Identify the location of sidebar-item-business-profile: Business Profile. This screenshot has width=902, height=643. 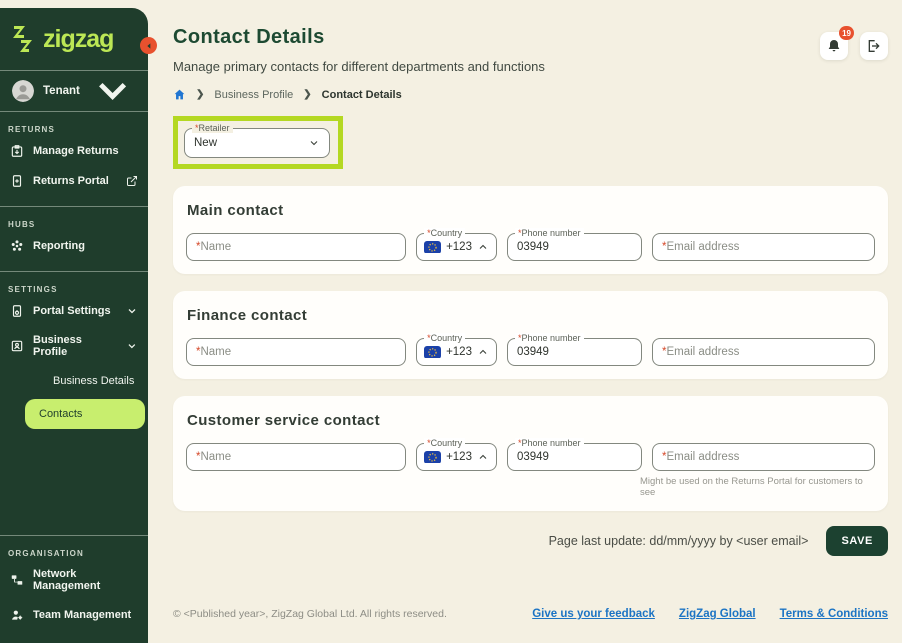
(74, 346).